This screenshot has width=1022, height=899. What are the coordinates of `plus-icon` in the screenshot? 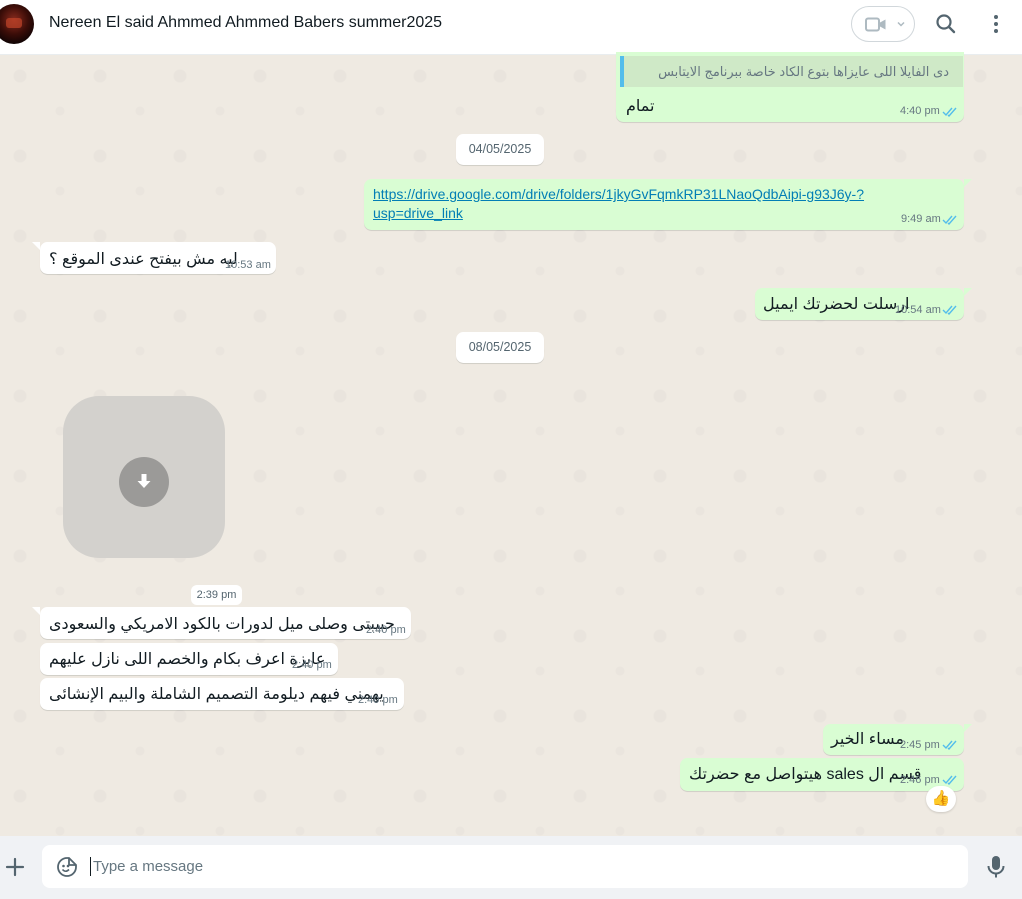 It's located at (15, 867).